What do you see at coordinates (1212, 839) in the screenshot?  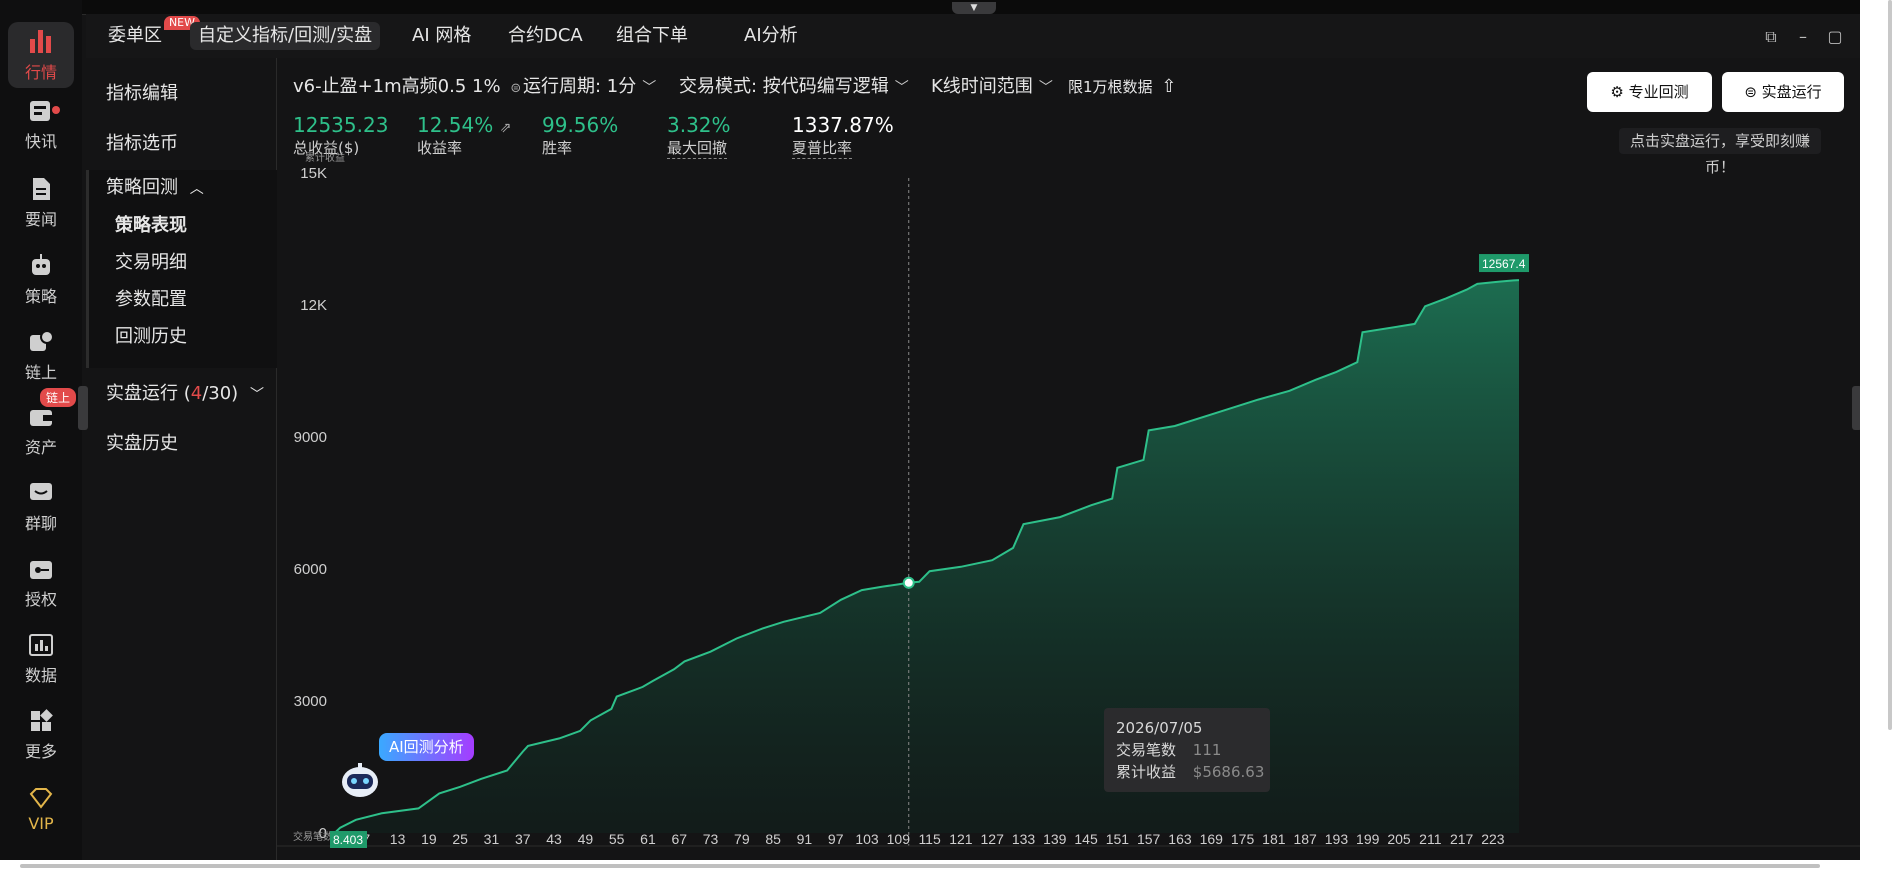 I see `x-tick-label: 169` at bounding box center [1212, 839].